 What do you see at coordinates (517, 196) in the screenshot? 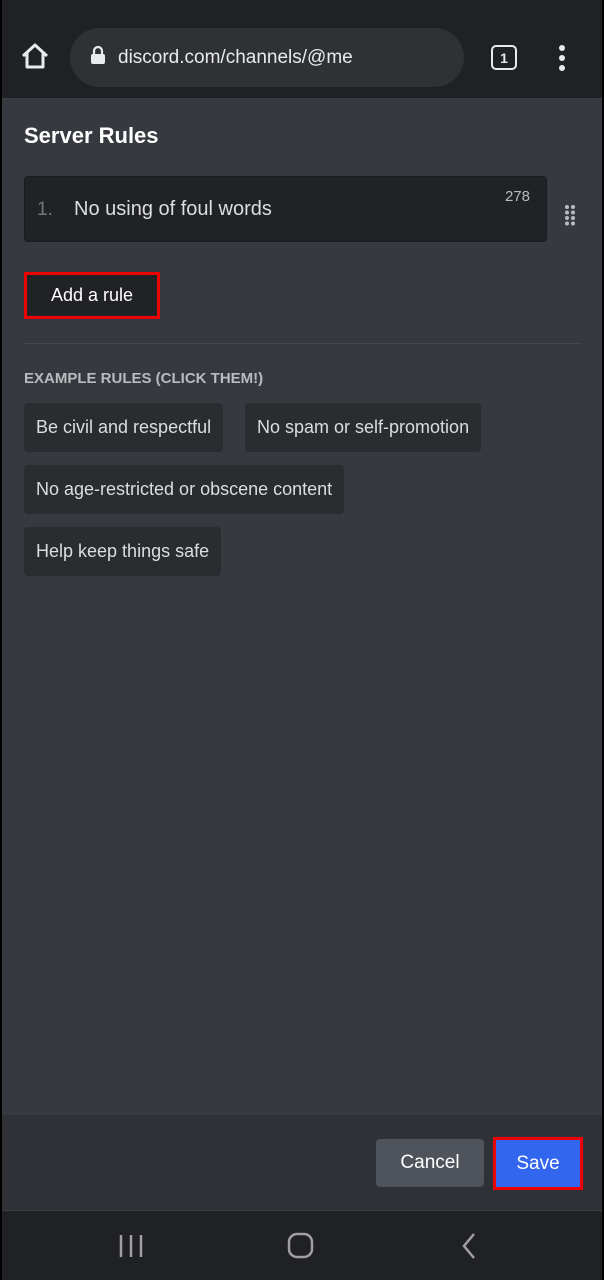
I see `character-count: 278` at bounding box center [517, 196].